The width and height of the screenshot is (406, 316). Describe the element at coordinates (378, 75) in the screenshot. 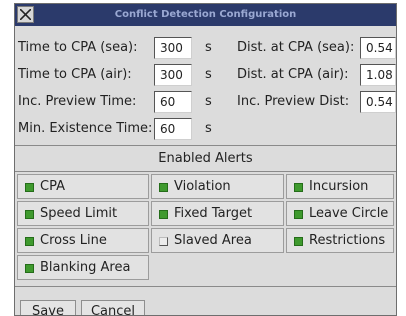

I see `dist-at-cpa-air-field: 1.08` at that location.